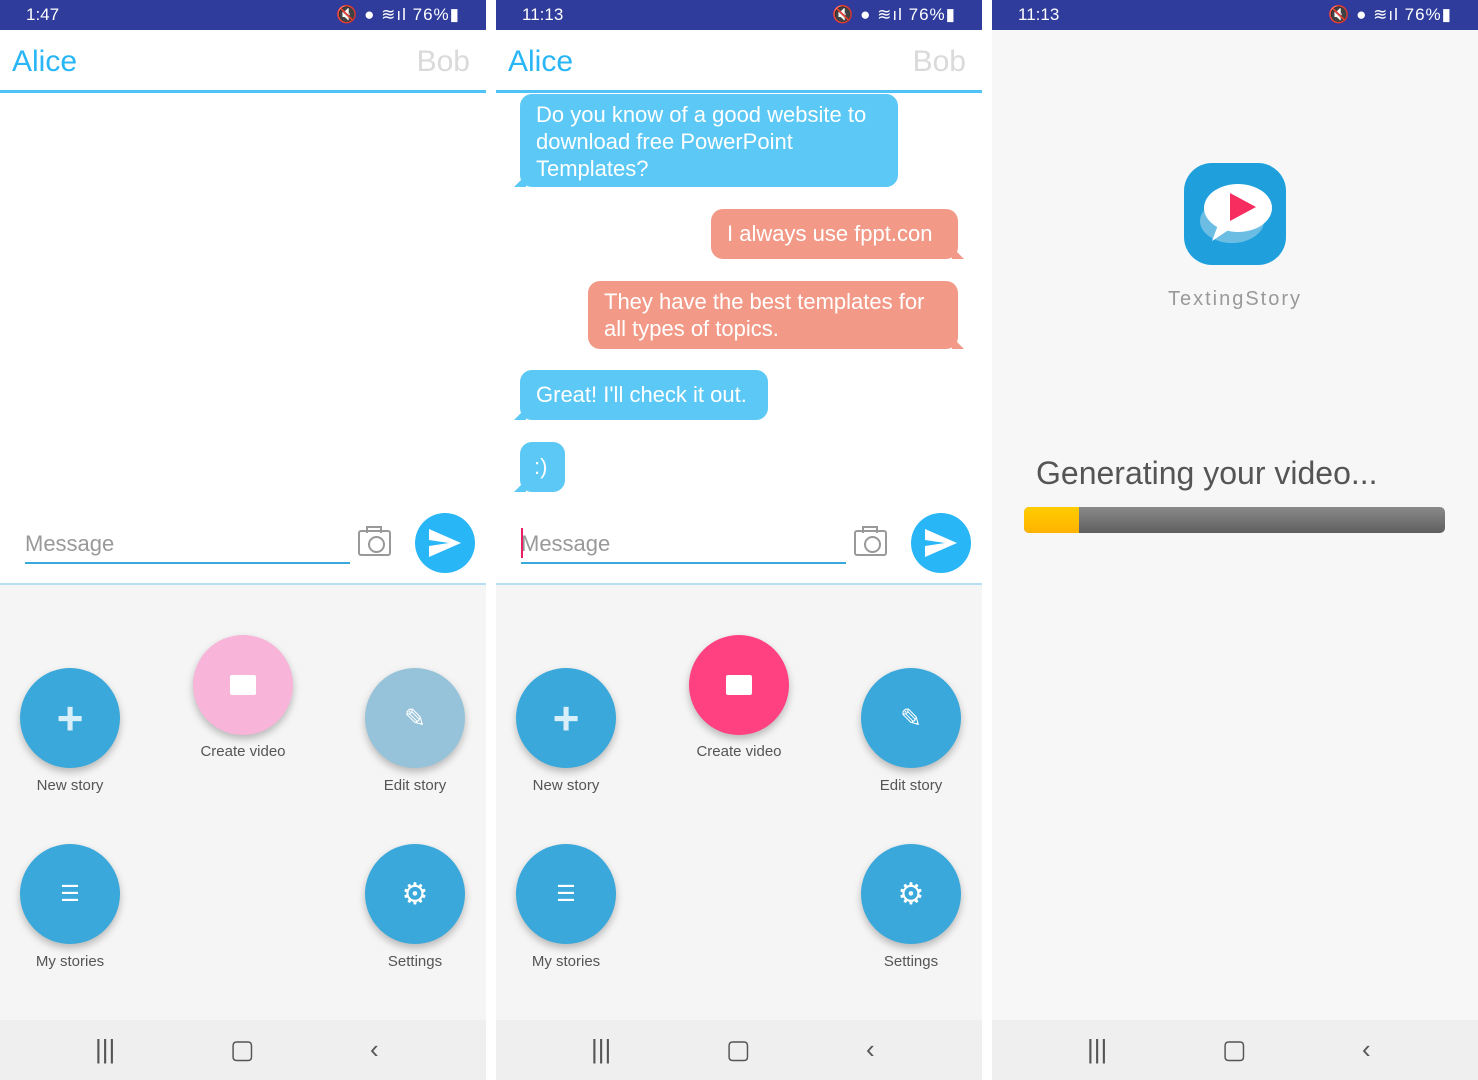 Image resolution: width=1478 pixels, height=1080 pixels. Describe the element at coordinates (43, 14) in the screenshot. I see `status-time: 1:47` at that location.